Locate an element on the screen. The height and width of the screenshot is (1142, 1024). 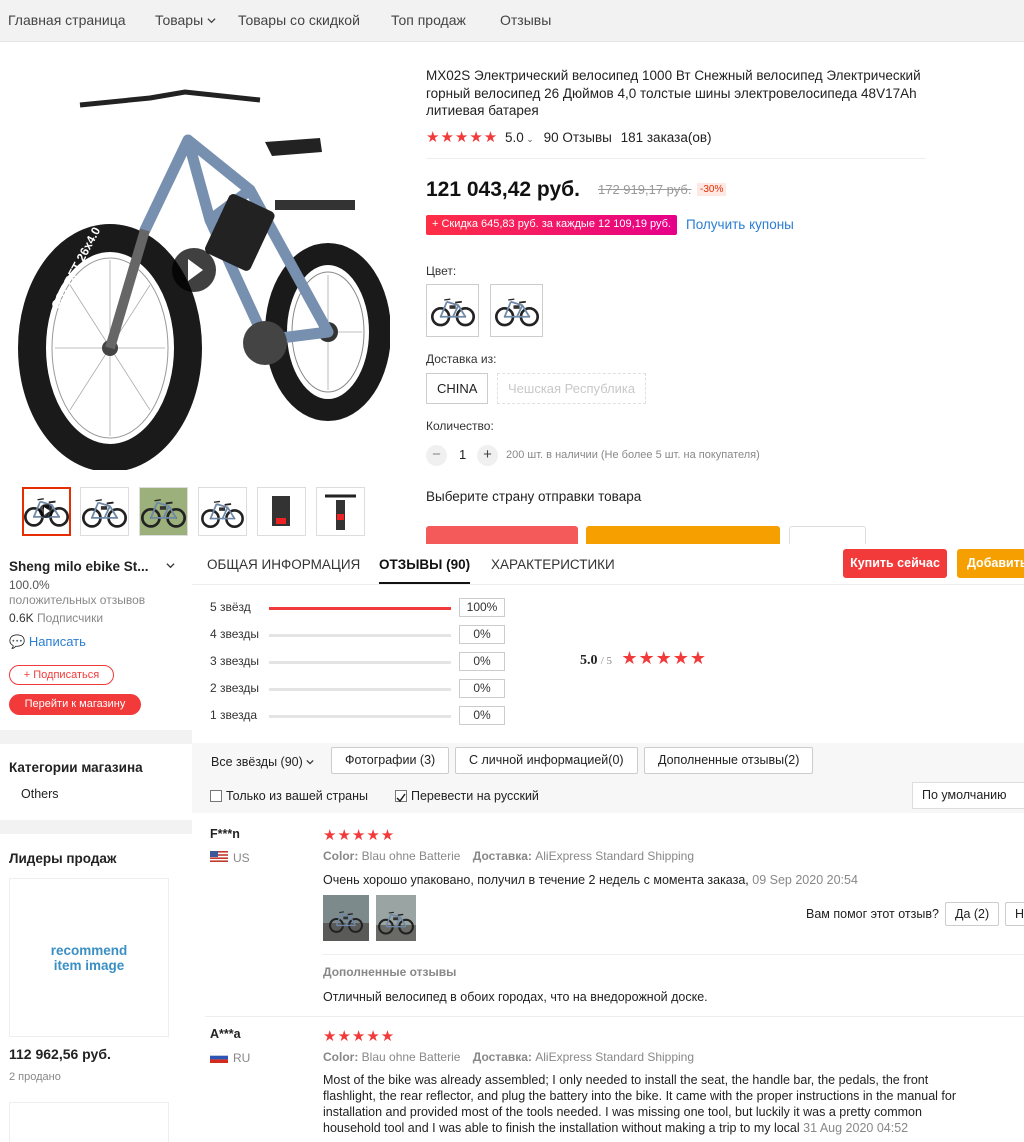
rating-bar-row: 5 звёзд 100% is located at coordinates (360, 608).